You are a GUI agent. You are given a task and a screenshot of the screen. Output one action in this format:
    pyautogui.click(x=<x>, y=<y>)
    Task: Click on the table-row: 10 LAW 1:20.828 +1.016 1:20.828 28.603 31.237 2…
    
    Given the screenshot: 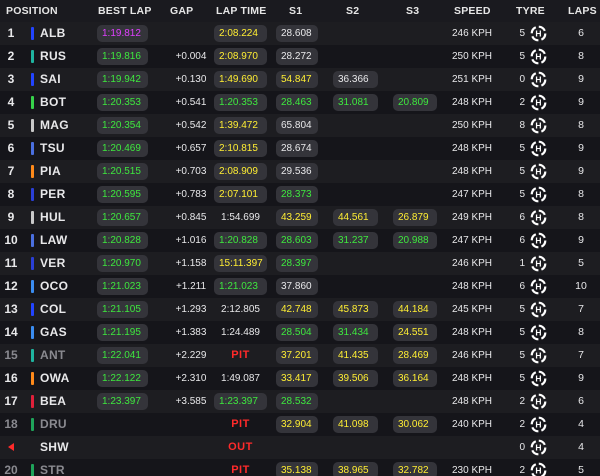 What is the action you would take?
    pyautogui.click(x=300, y=240)
    